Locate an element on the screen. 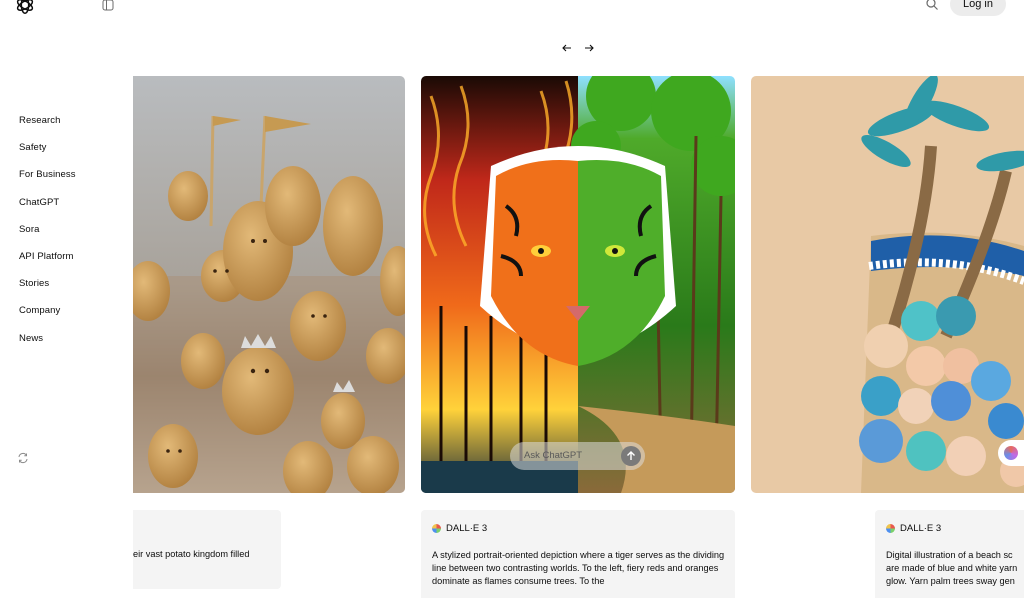  arrow-up-icon is located at coordinates (631, 456).